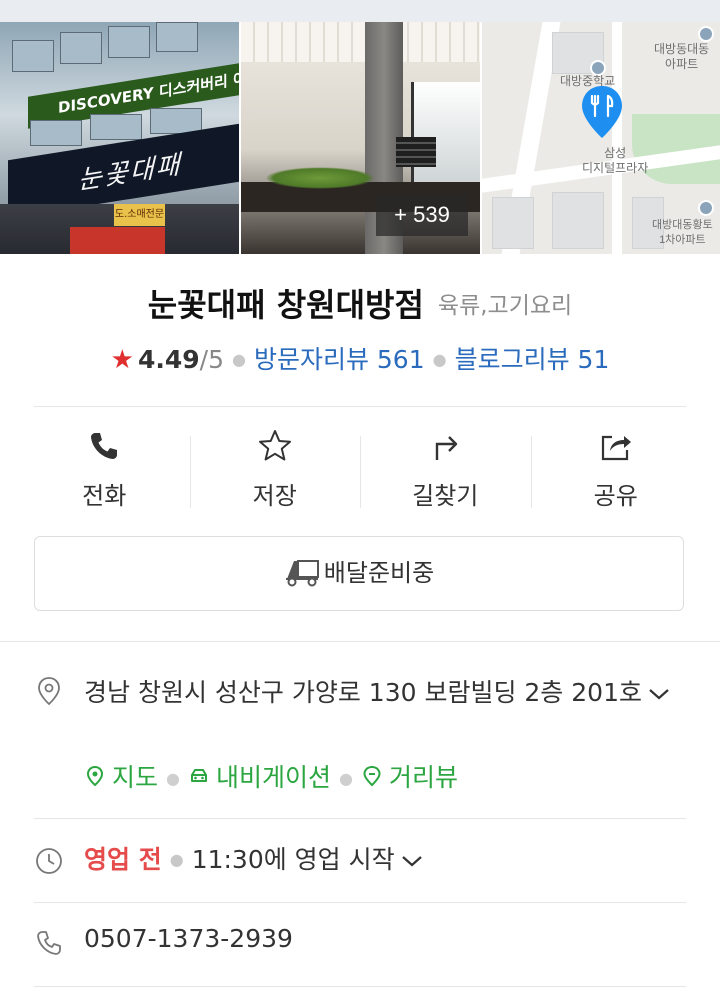 Image resolution: width=720 pixels, height=1001 pixels. I want to click on street-view-link: 거리뷰, so click(409, 776).